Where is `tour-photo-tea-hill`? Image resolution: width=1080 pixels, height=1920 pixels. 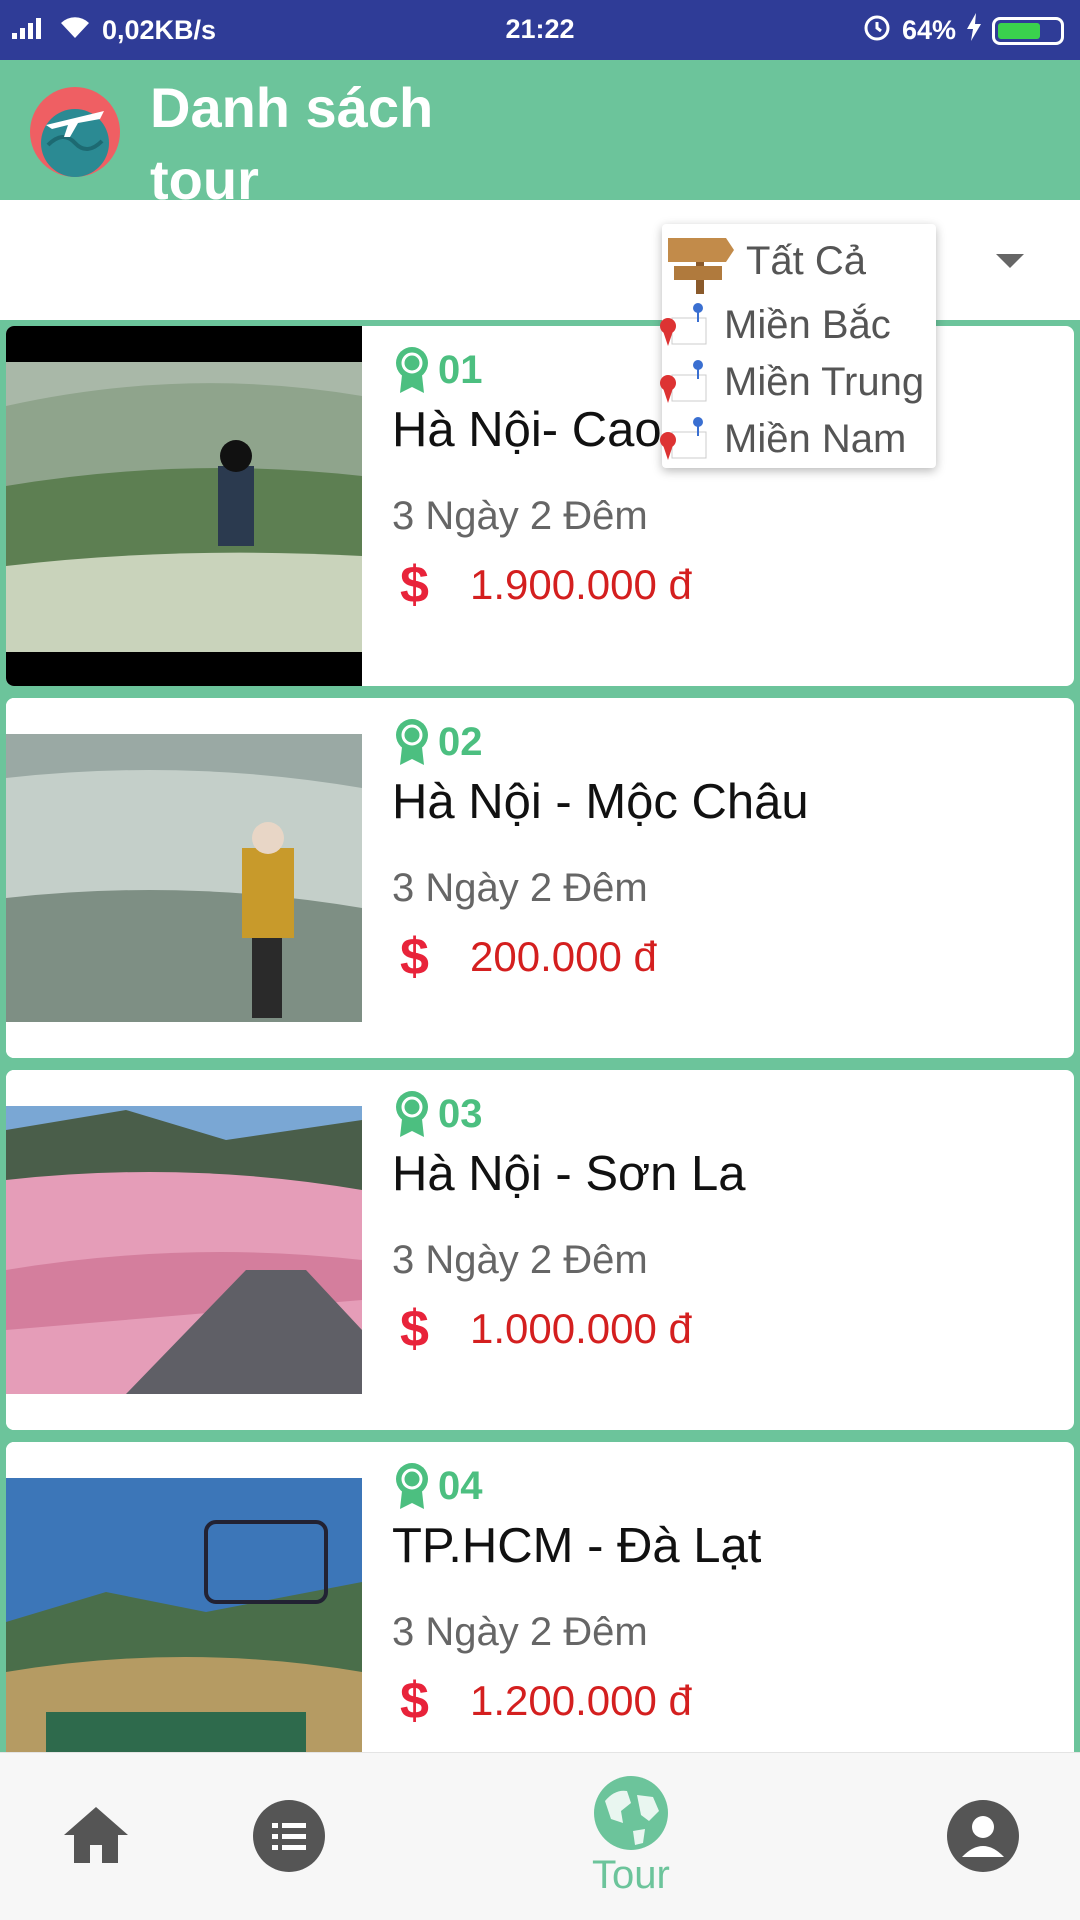 tour-photo-tea-hill is located at coordinates (184, 506).